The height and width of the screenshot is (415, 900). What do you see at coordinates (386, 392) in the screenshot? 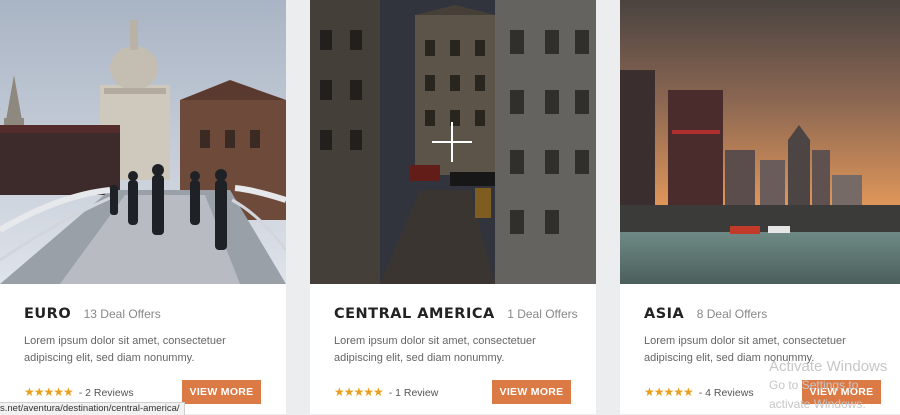
I see `rating: ★★★★★ - 1 Review` at bounding box center [386, 392].